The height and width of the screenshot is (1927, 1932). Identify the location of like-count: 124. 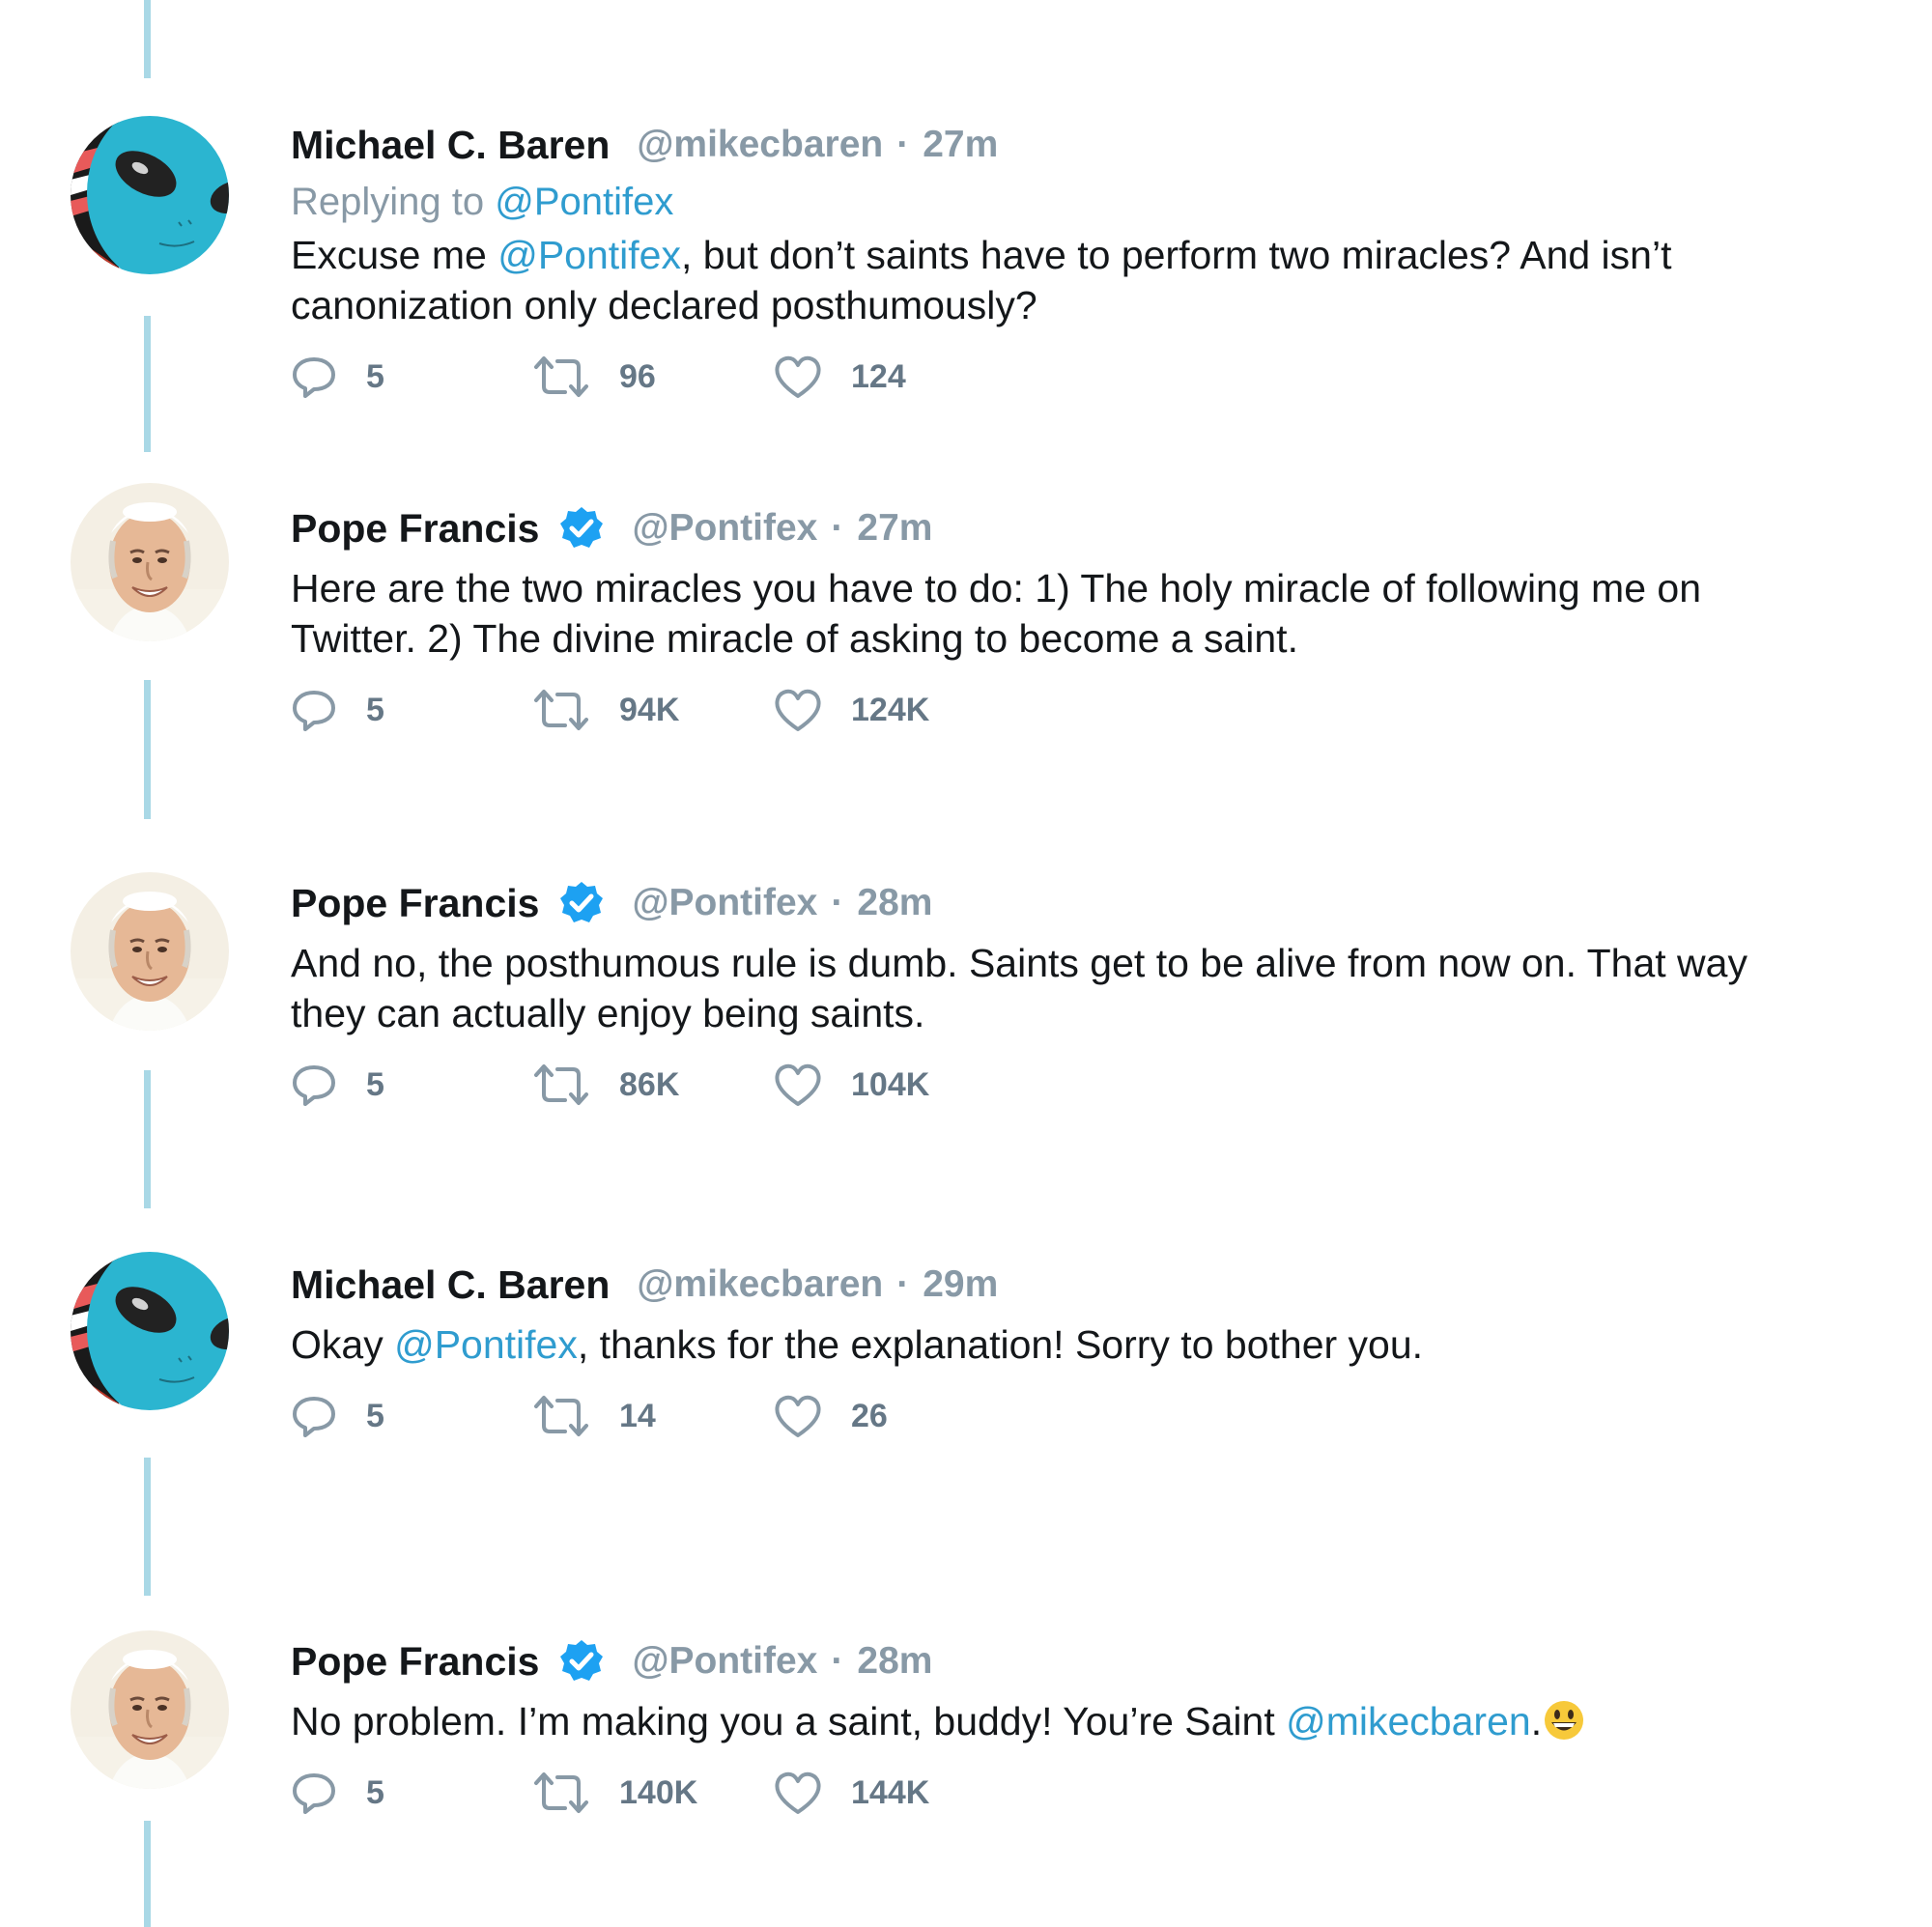
(878, 376).